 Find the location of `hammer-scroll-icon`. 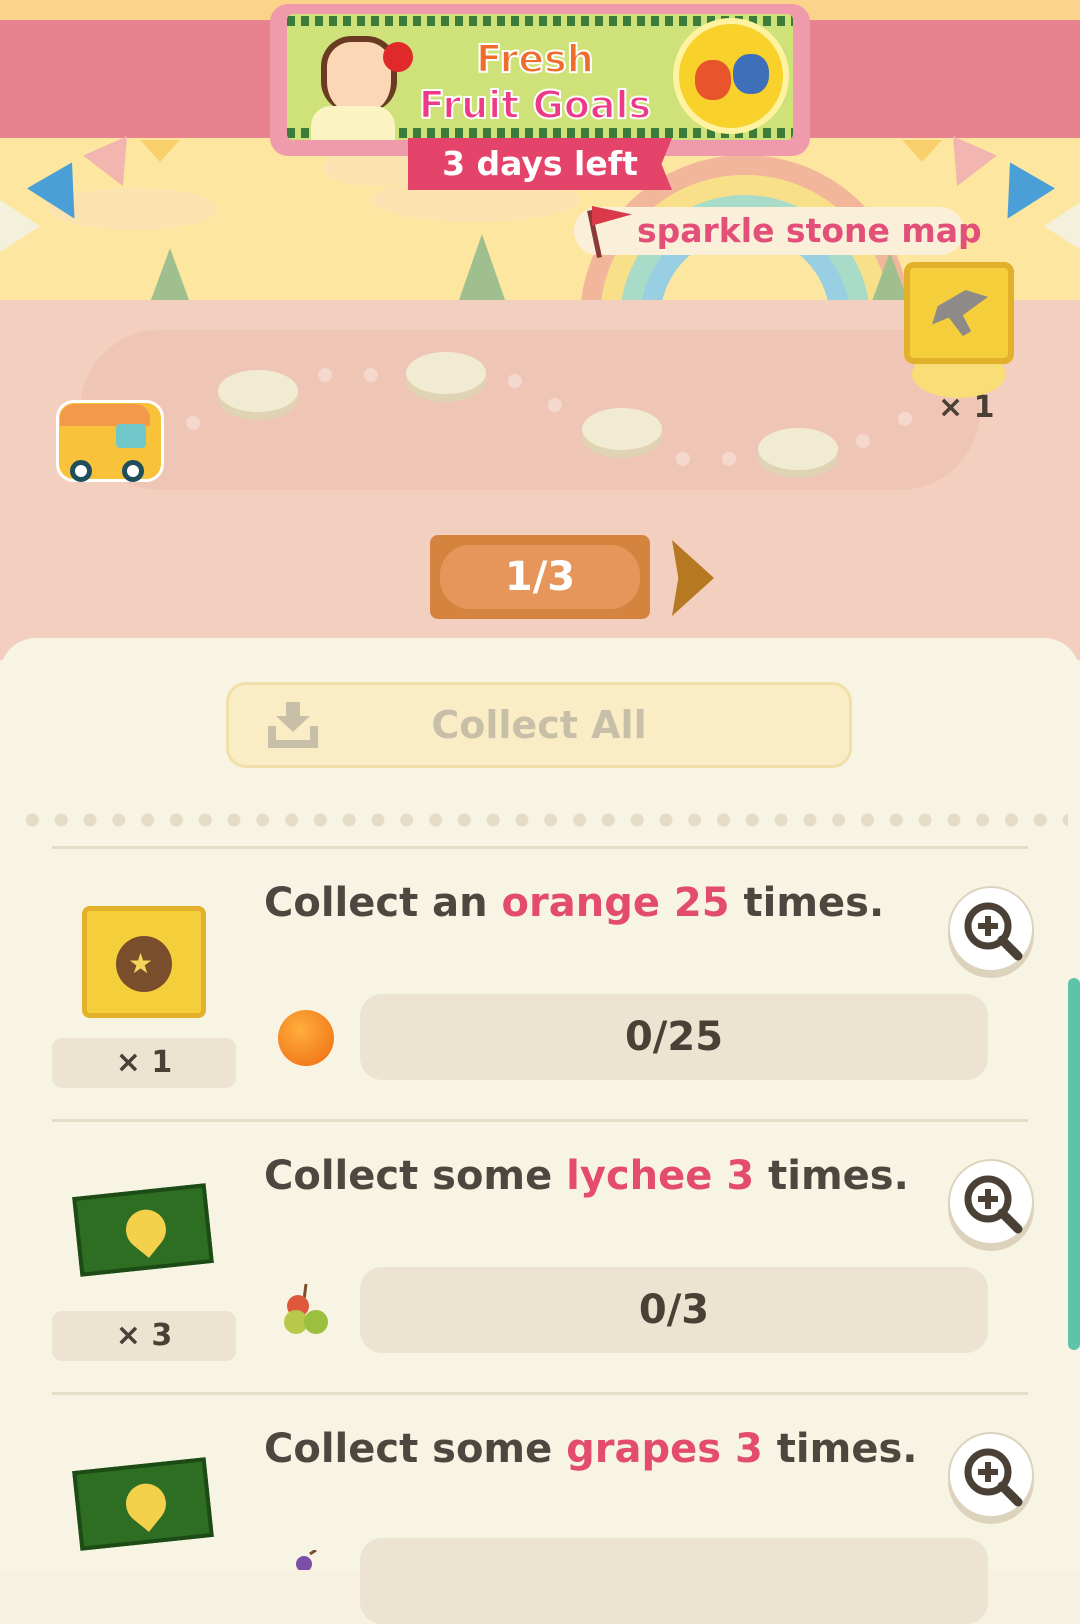

hammer-scroll-icon is located at coordinates (959, 313).